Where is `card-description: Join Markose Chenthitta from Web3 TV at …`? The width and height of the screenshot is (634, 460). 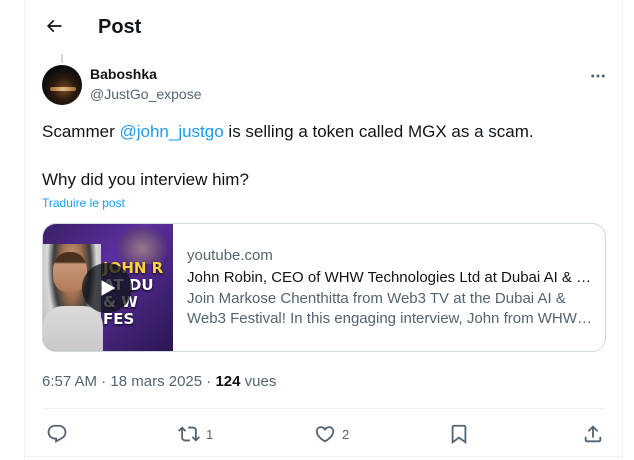 card-description: Join Markose Chenthitta from Web3 TV at … is located at coordinates (382, 308).